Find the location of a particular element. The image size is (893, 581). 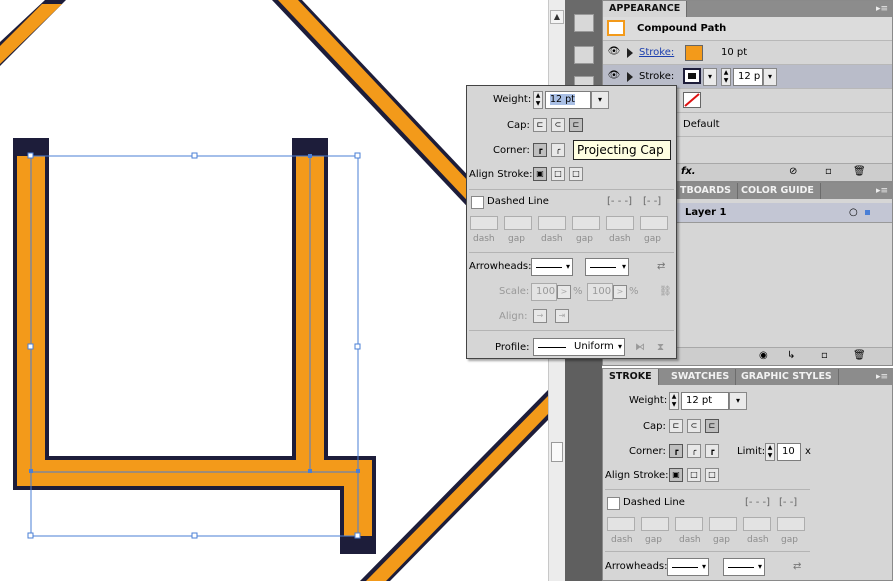

arrow-tip-at-end-icon: ⇥ is located at coordinates (562, 316).